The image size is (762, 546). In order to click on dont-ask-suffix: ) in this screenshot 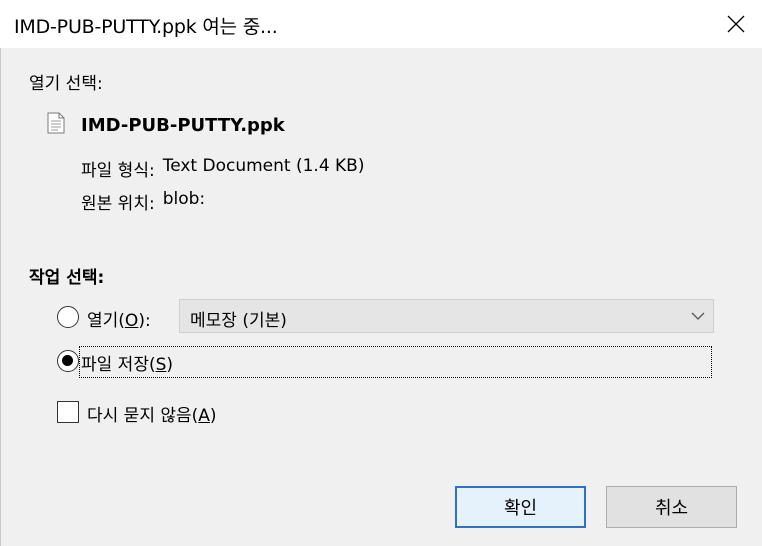, I will do `click(213, 416)`.